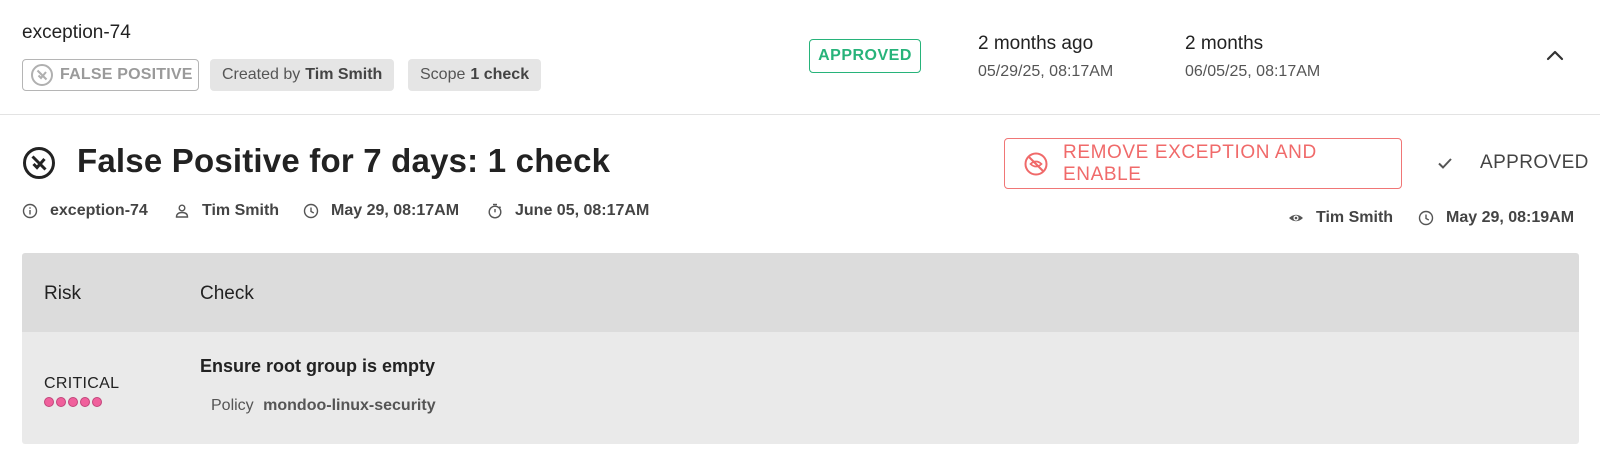  Describe the element at coordinates (1534, 162) in the screenshot. I see `approval-status-label: APPROVED` at that location.